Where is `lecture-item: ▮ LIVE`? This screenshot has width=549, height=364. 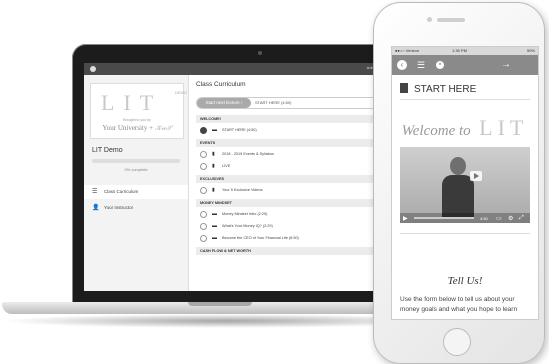
lecture-item: ▮ LIVE is located at coordinates (290, 166).